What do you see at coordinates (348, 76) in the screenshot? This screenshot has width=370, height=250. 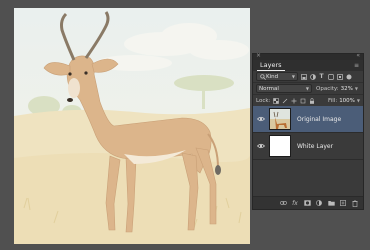 I see `filter-toggle-icon` at bounding box center [348, 76].